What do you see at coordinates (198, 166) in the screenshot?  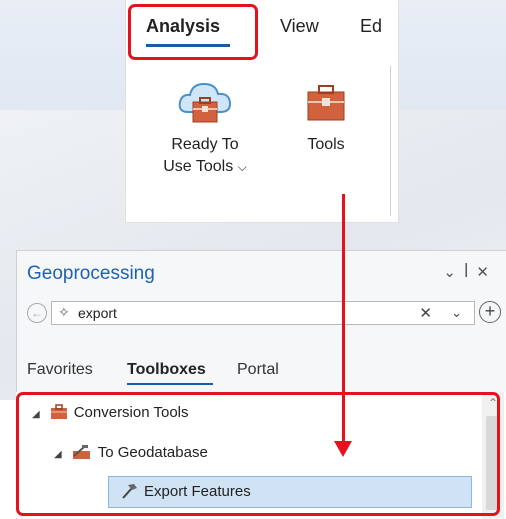 I see `ready-to-use-tools-label-line2: Use Tools` at bounding box center [198, 166].